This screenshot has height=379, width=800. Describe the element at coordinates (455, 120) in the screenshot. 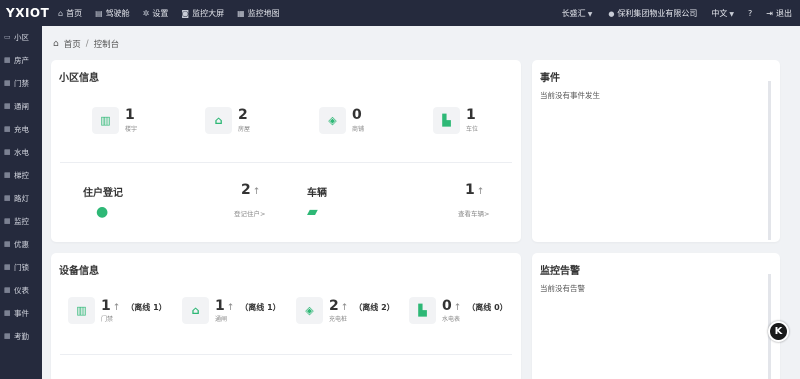

I see `stat-parking: ▙ 1 车位` at that location.